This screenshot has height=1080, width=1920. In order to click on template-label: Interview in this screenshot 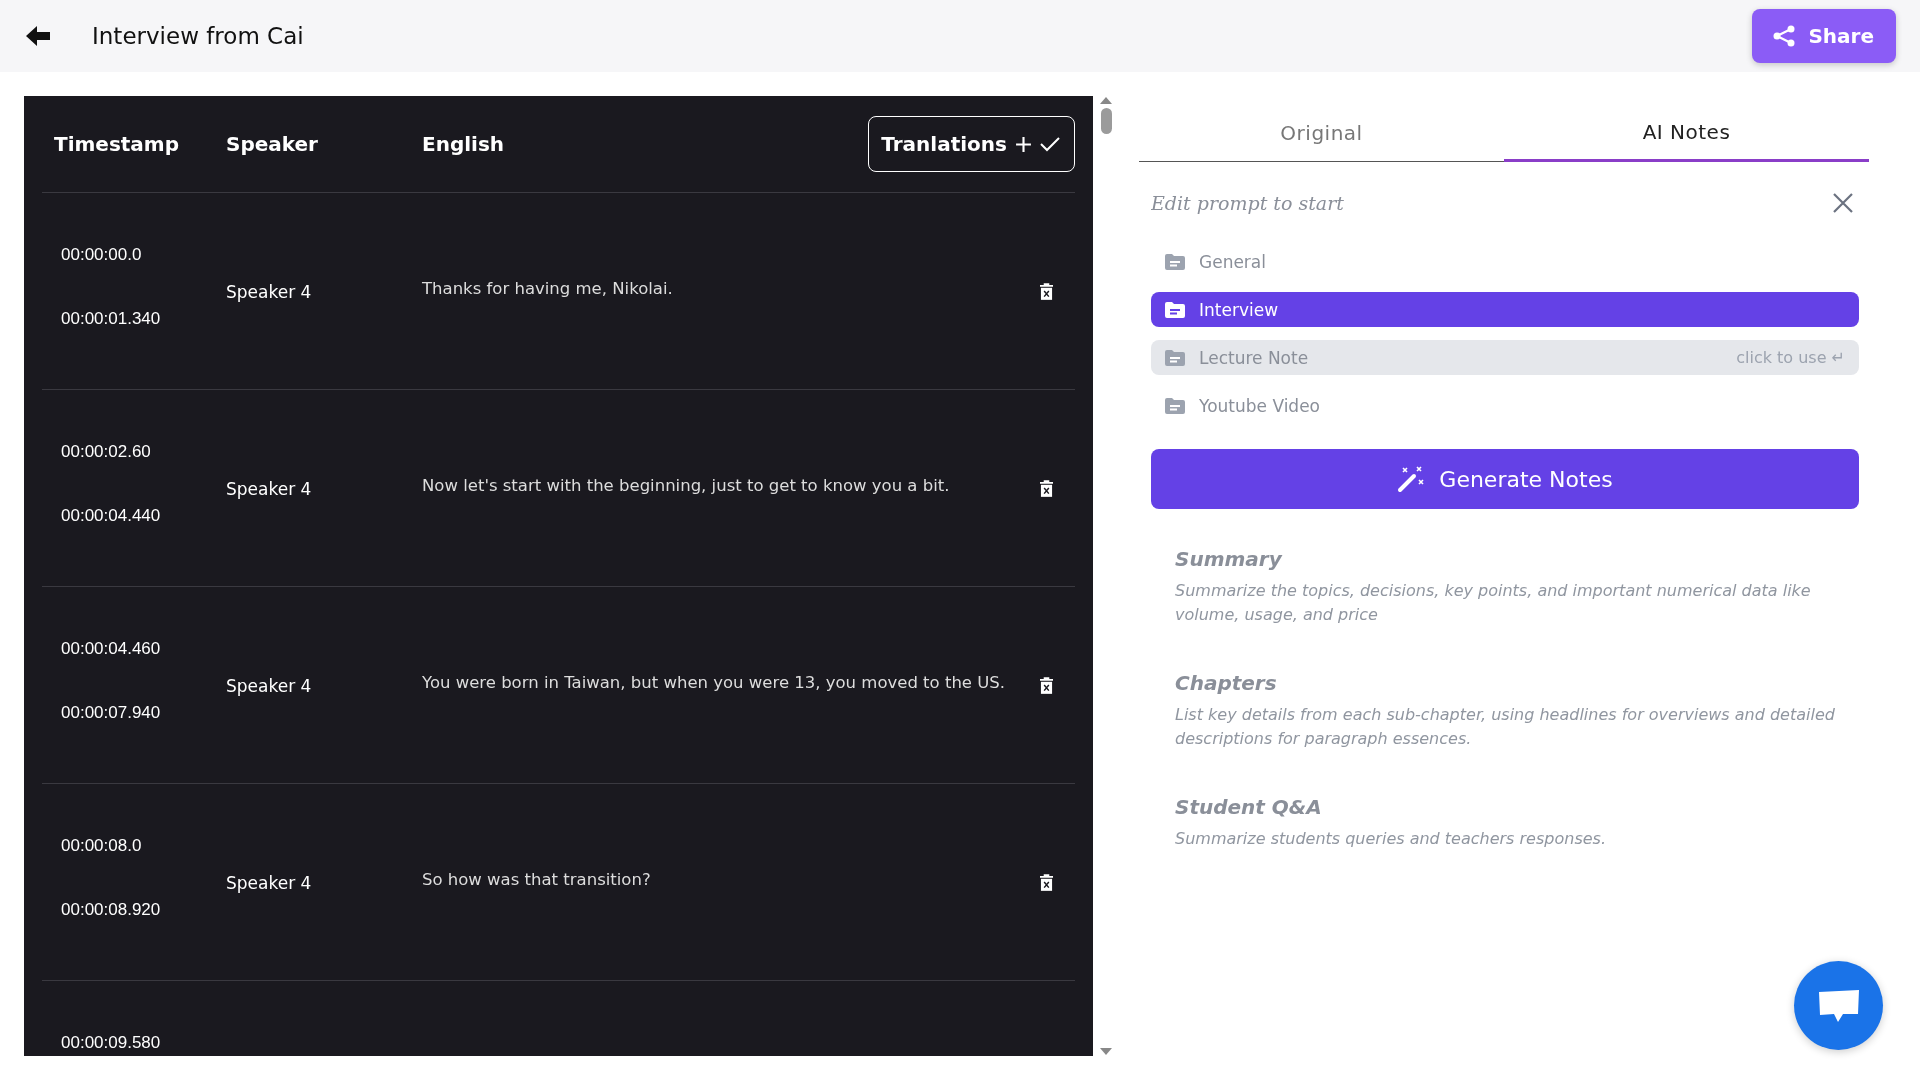, I will do `click(1239, 309)`.